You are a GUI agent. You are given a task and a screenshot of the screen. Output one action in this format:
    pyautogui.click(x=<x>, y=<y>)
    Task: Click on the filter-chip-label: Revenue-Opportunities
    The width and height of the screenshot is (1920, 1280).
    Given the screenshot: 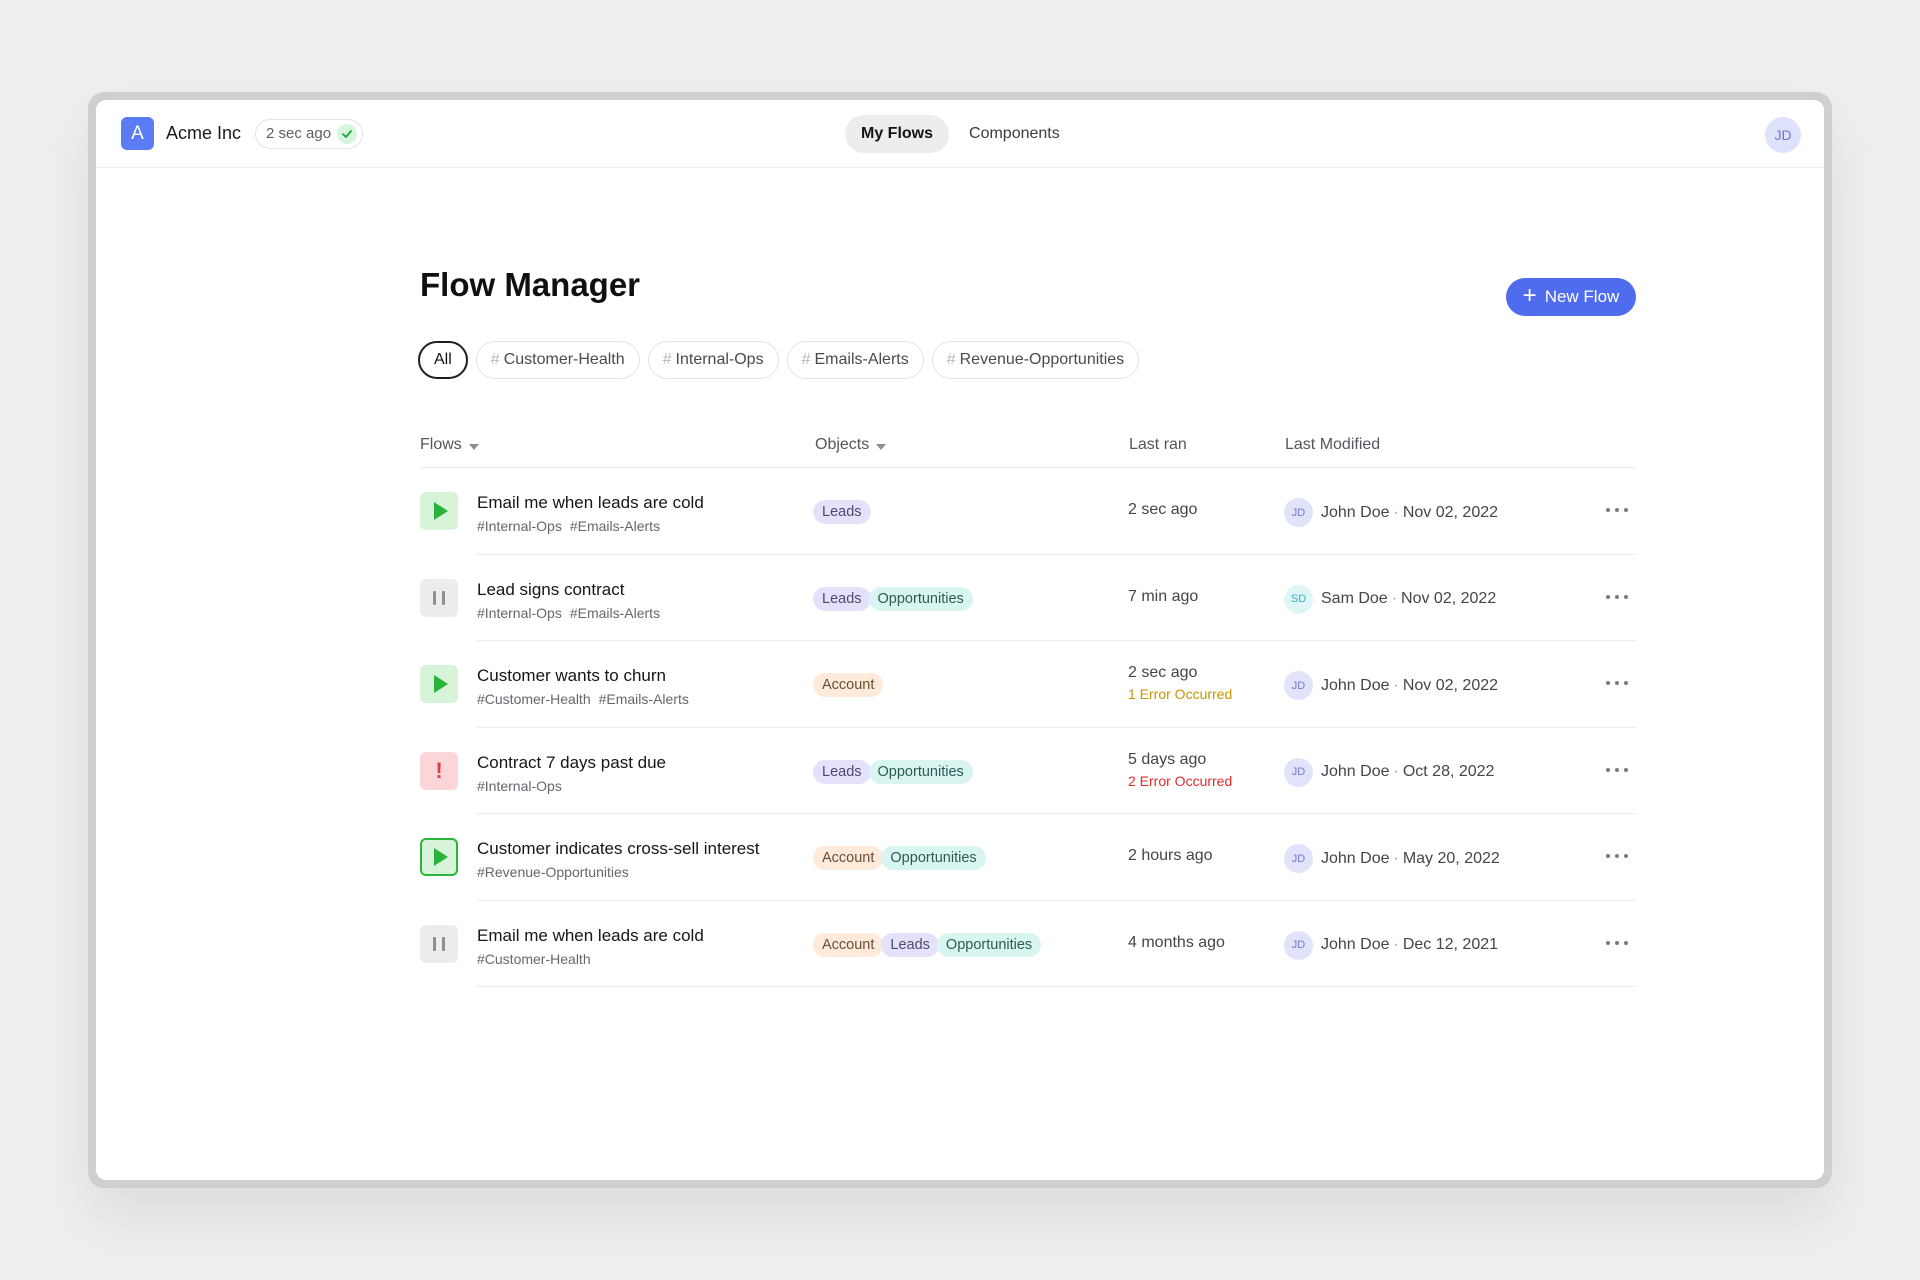 What is the action you would take?
    pyautogui.click(x=1042, y=359)
    